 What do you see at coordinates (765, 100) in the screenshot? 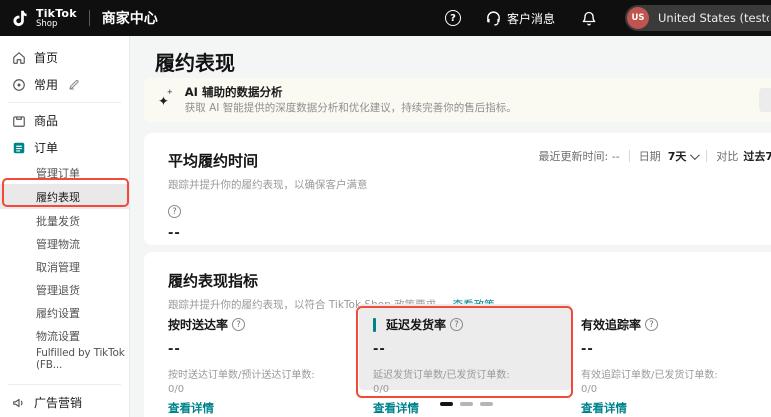
I see `try-it-button: 去试试` at bounding box center [765, 100].